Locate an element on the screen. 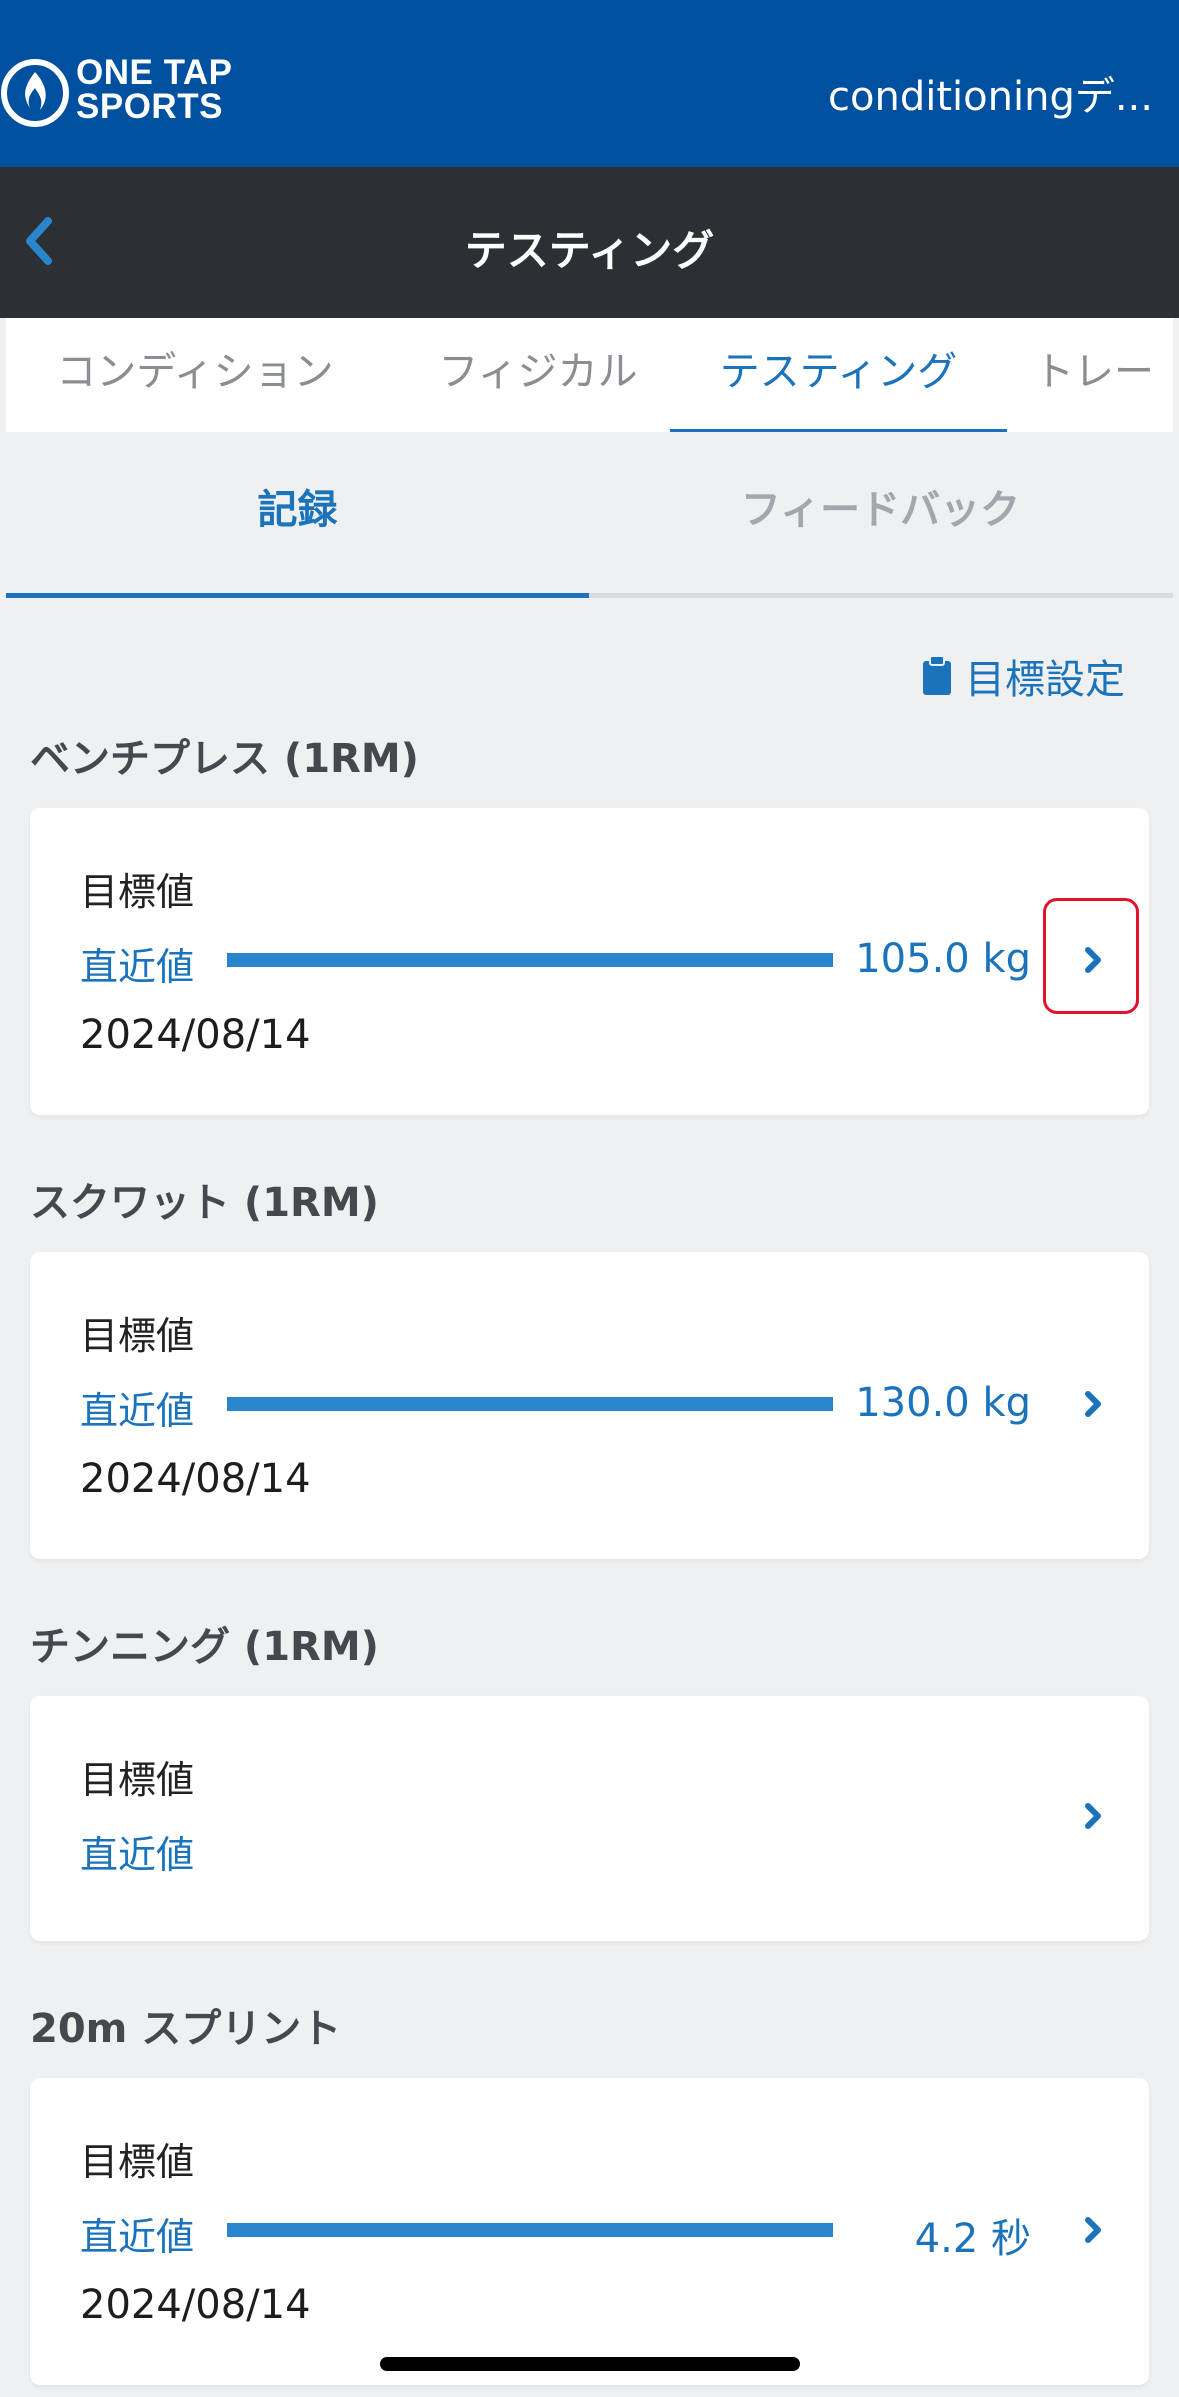 The width and height of the screenshot is (1179, 2397). tab-condition: コンディション is located at coordinates (195, 375).